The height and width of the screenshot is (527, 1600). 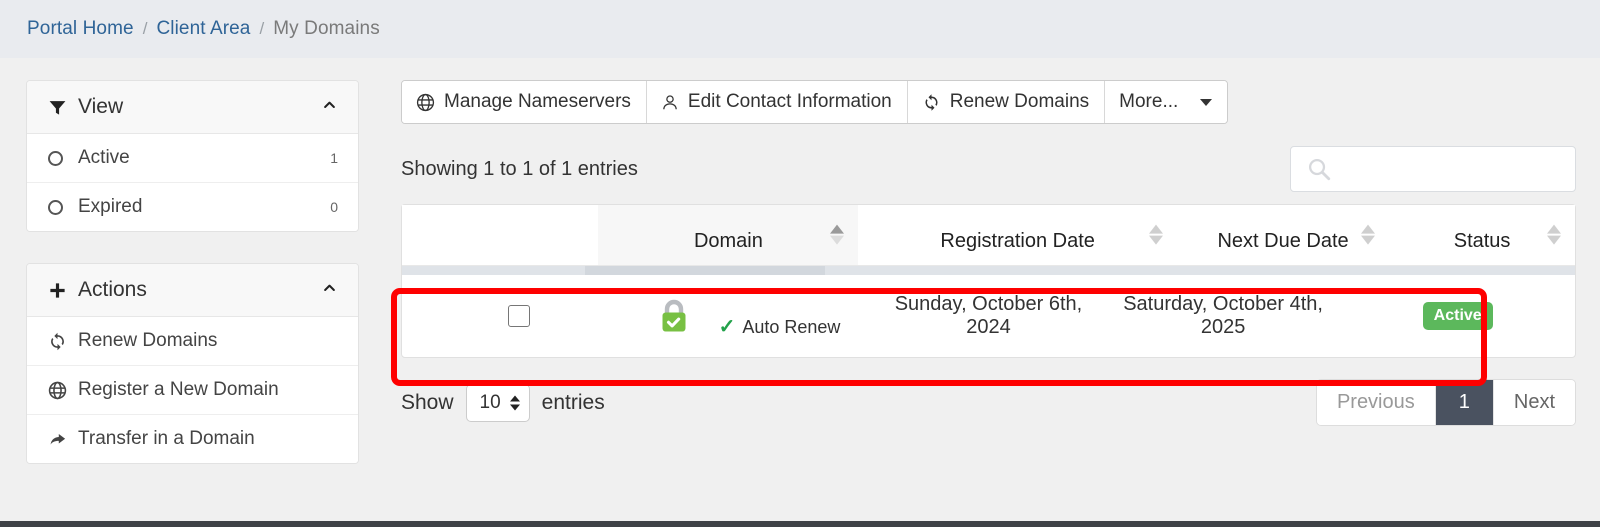 I want to click on edit-contact-information-label: Edit Contact Information, so click(x=789, y=101).